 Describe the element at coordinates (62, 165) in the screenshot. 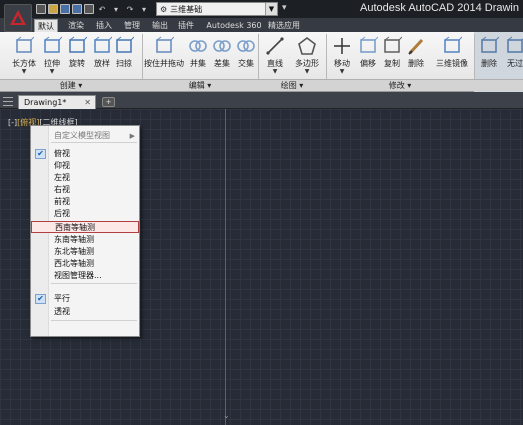

I see `context-menu-item-label: 仰视` at that location.